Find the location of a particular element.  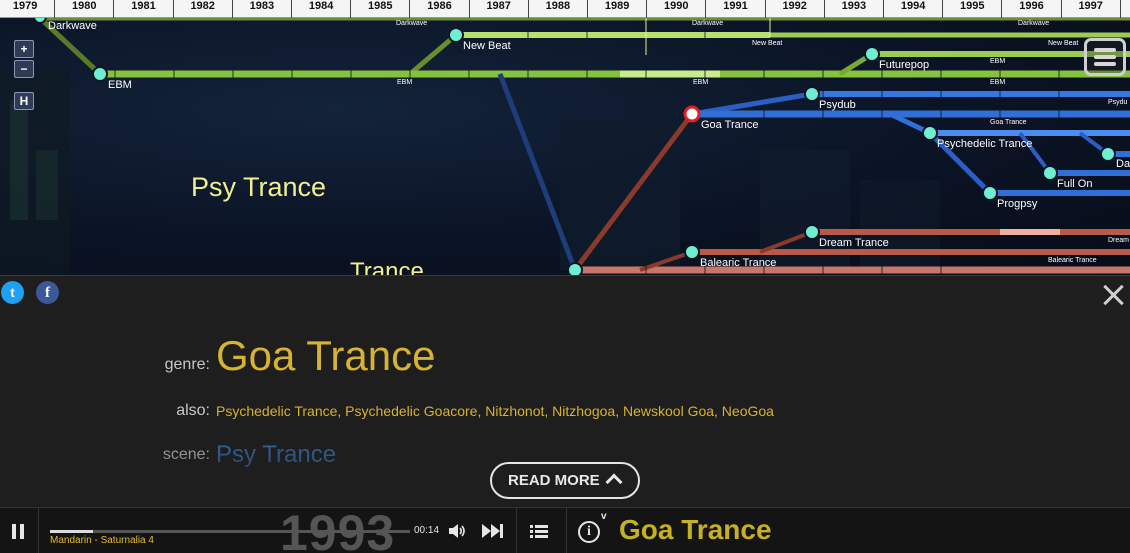

label-darkwave: Darkwave is located at coordinates (72, 26).